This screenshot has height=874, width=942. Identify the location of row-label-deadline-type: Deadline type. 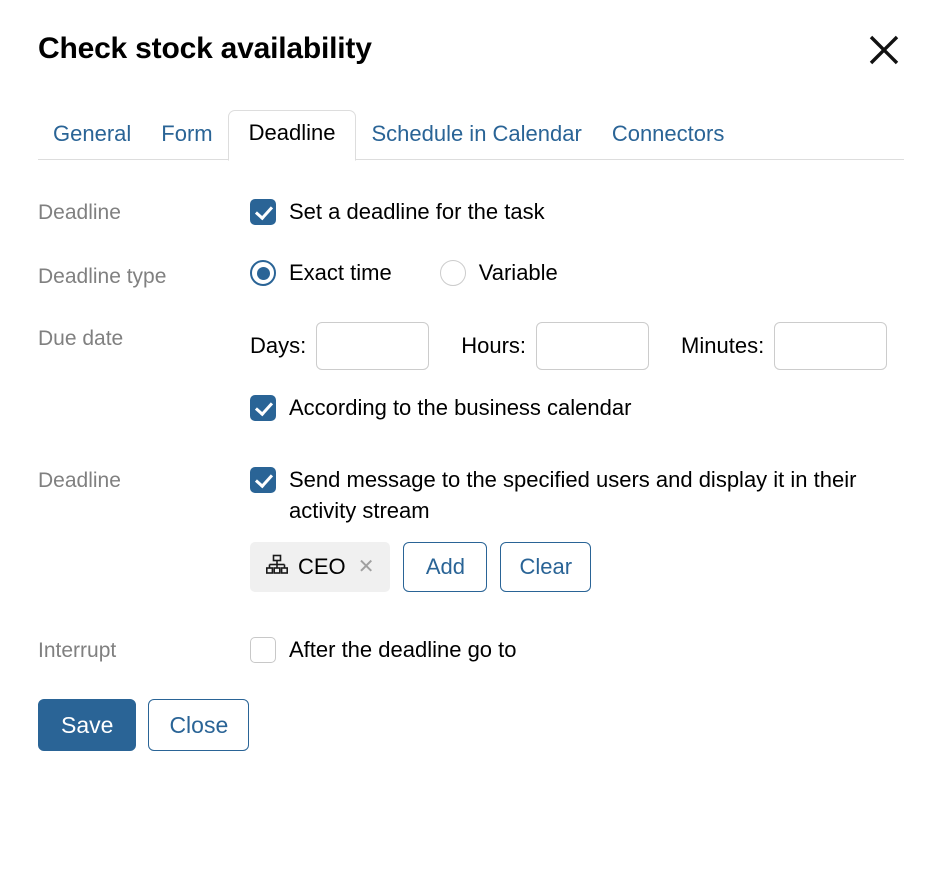
(102, 277).